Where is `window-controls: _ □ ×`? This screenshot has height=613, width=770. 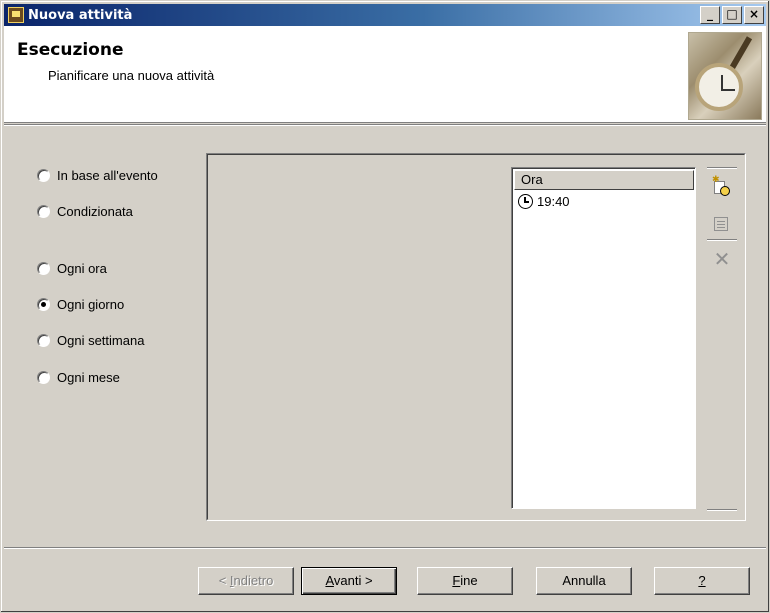
window-controls: _ □ × is located at coordinates (732, 15).